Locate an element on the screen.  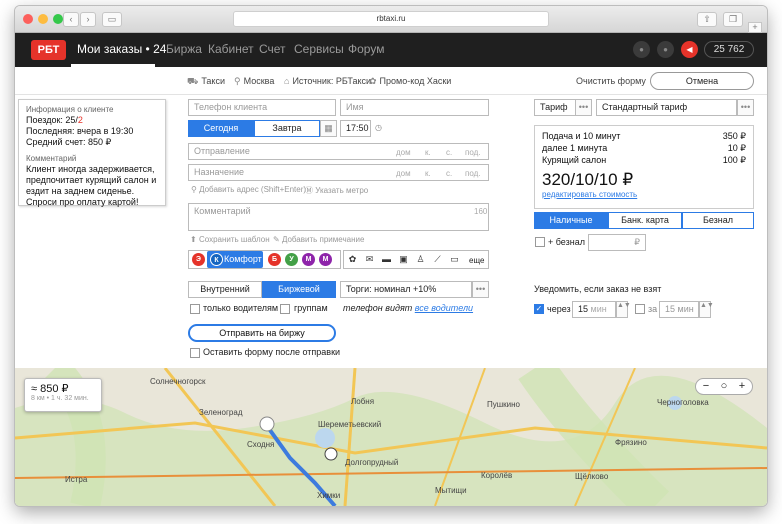
luggage-icon: ▣ is located at coordinates (403, 259).